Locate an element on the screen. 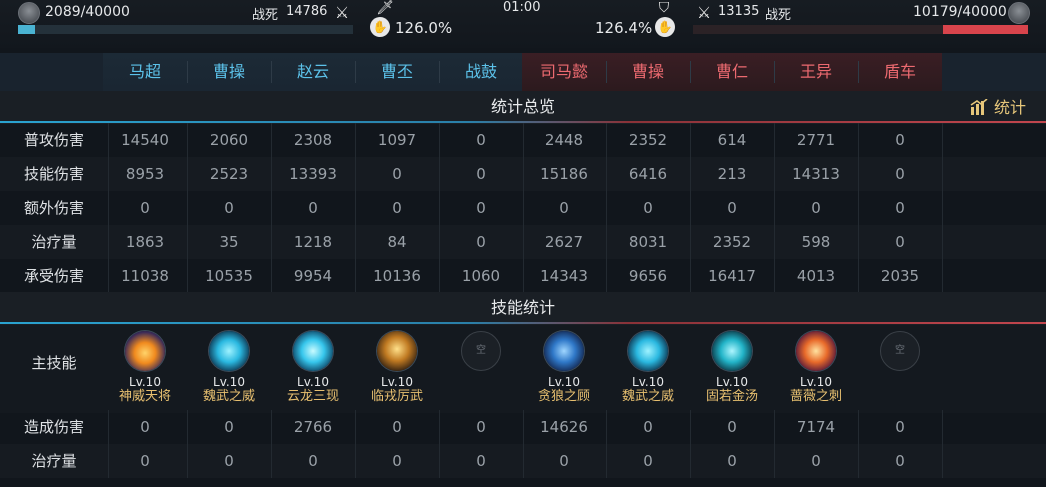 Image resolution: width=1046 pixels, height=487 pixels. stat-row: 普攻伤害 14540 2060 2308 1097 0 2448 2352 614 2771 0 is located at coordinates (523, 140).